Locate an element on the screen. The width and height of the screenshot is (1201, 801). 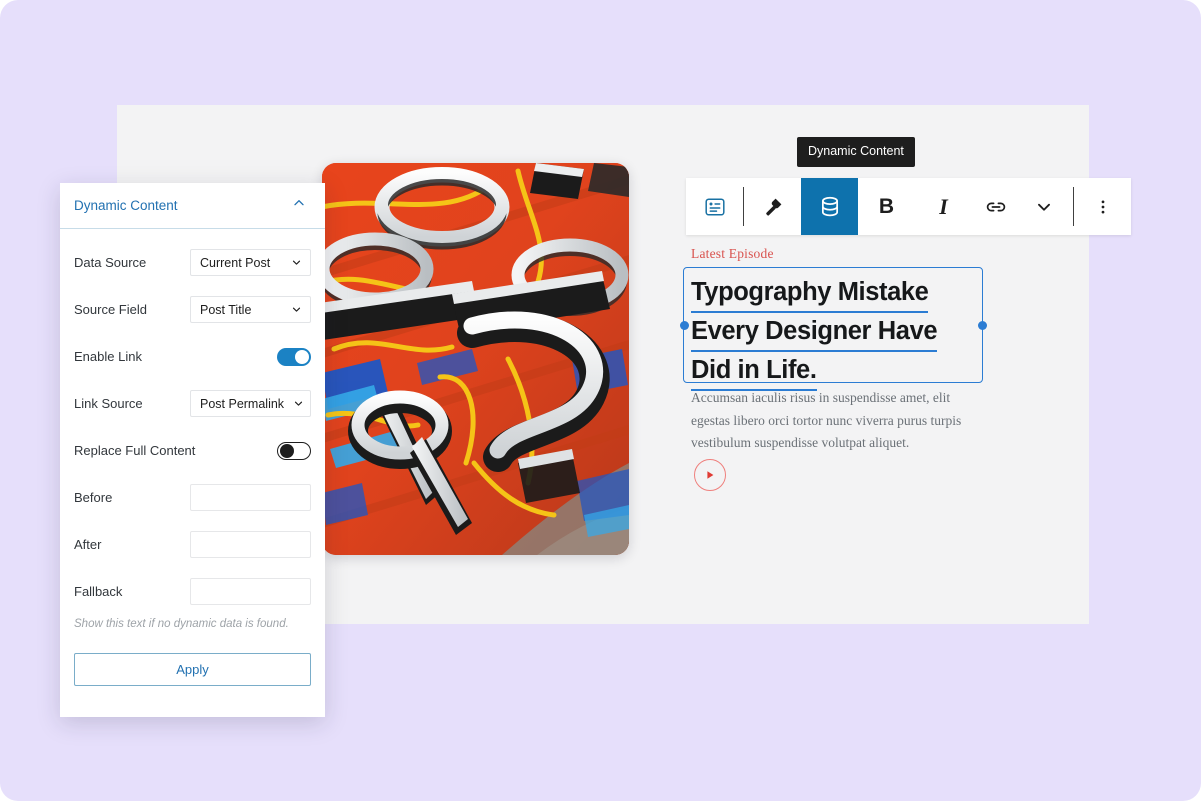
field-row-fallback: Fallback is located at coordinates (192, 591).